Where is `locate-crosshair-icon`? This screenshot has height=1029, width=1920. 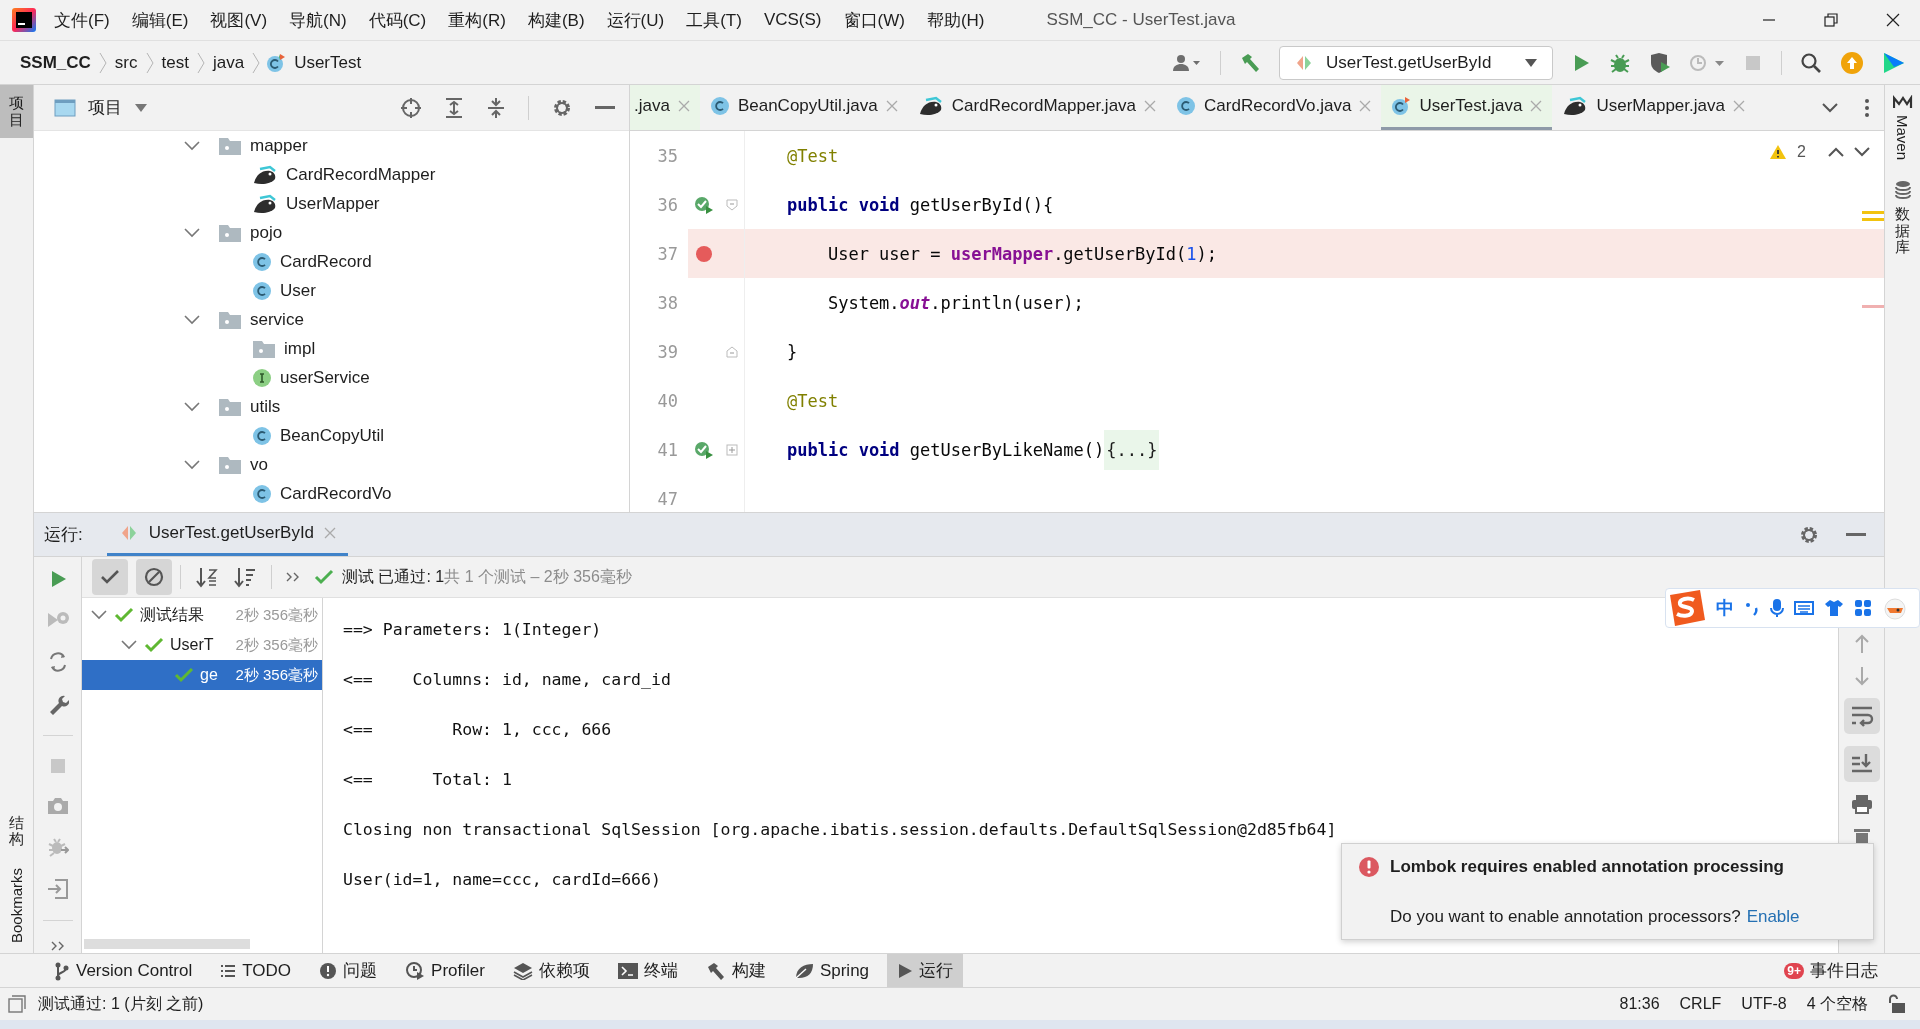 locate-crosshair-icon is located at coordinates (411, 107).